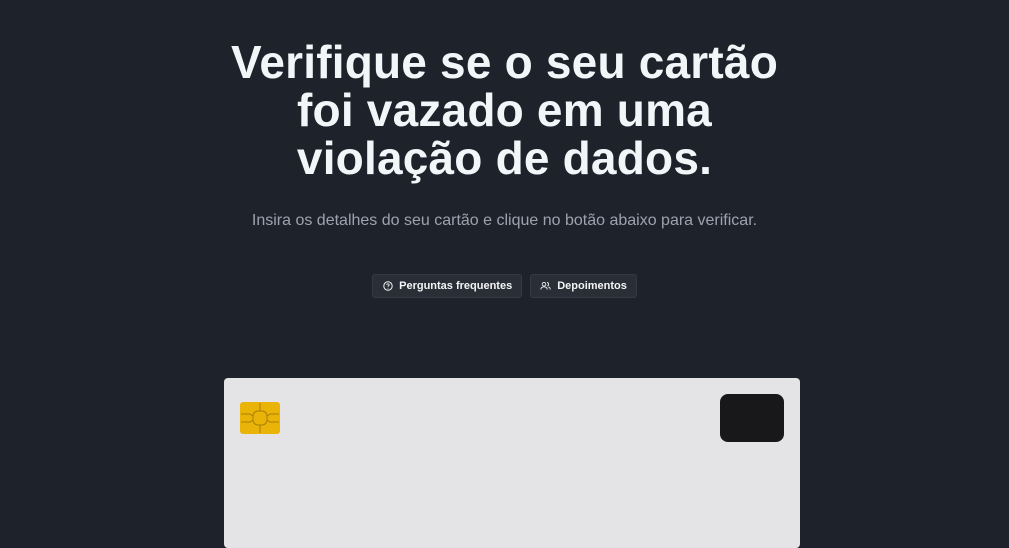  Describe the element at coordinates (387, 286) in the screenshot. I see `question-circle-icon` at that location.